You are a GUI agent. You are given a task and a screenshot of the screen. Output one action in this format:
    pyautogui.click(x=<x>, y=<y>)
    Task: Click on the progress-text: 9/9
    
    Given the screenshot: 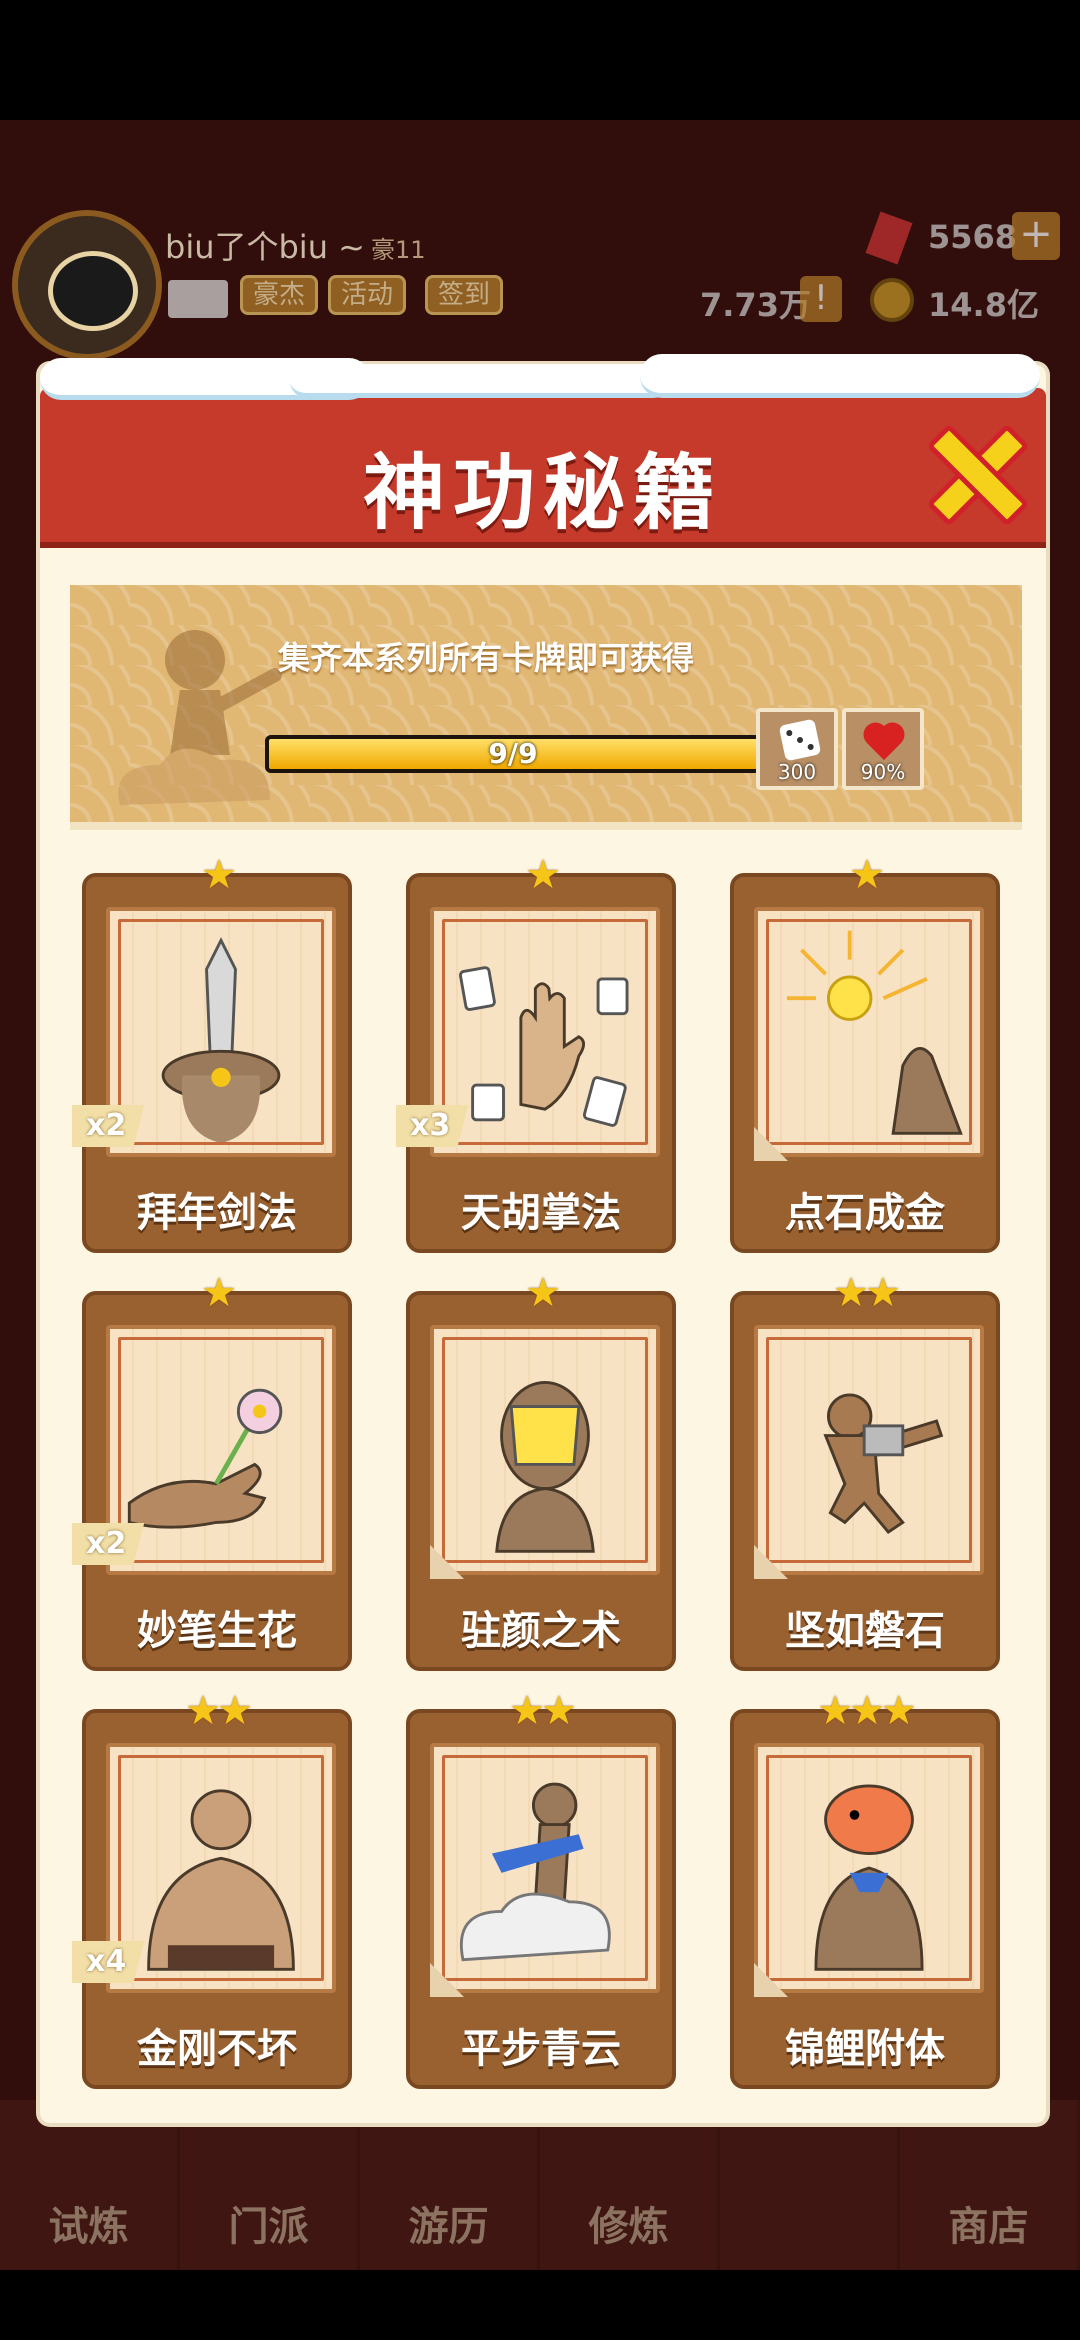 What is the action you would take?
    pyautogui.click(x=513, y=753)
    